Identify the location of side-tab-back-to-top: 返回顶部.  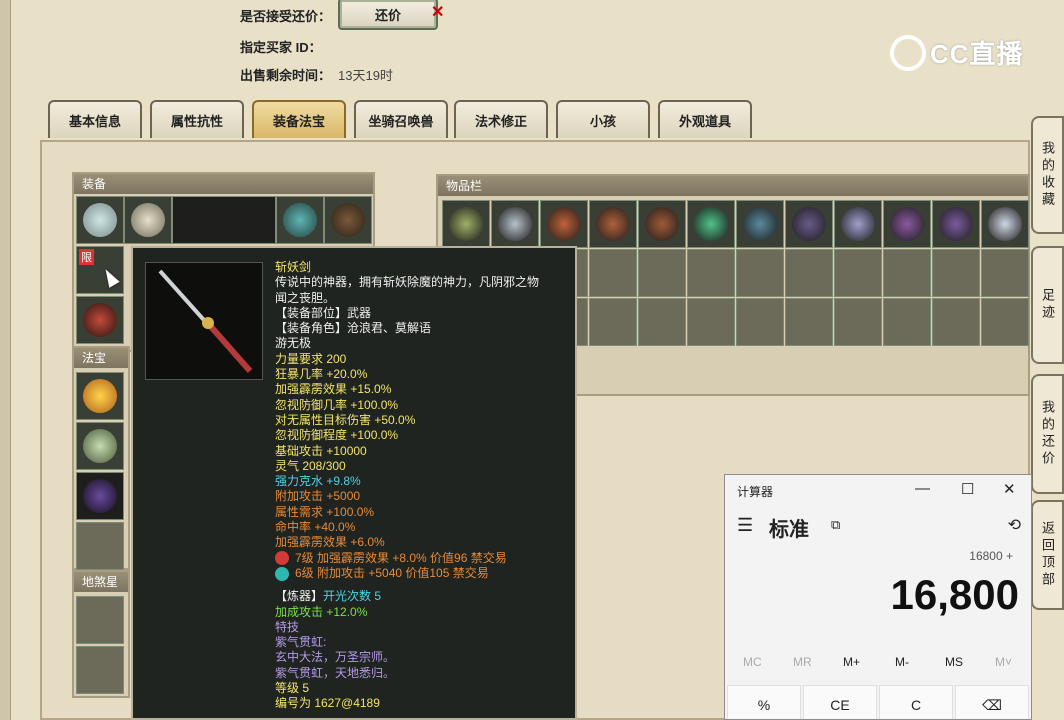
(1047, 555).